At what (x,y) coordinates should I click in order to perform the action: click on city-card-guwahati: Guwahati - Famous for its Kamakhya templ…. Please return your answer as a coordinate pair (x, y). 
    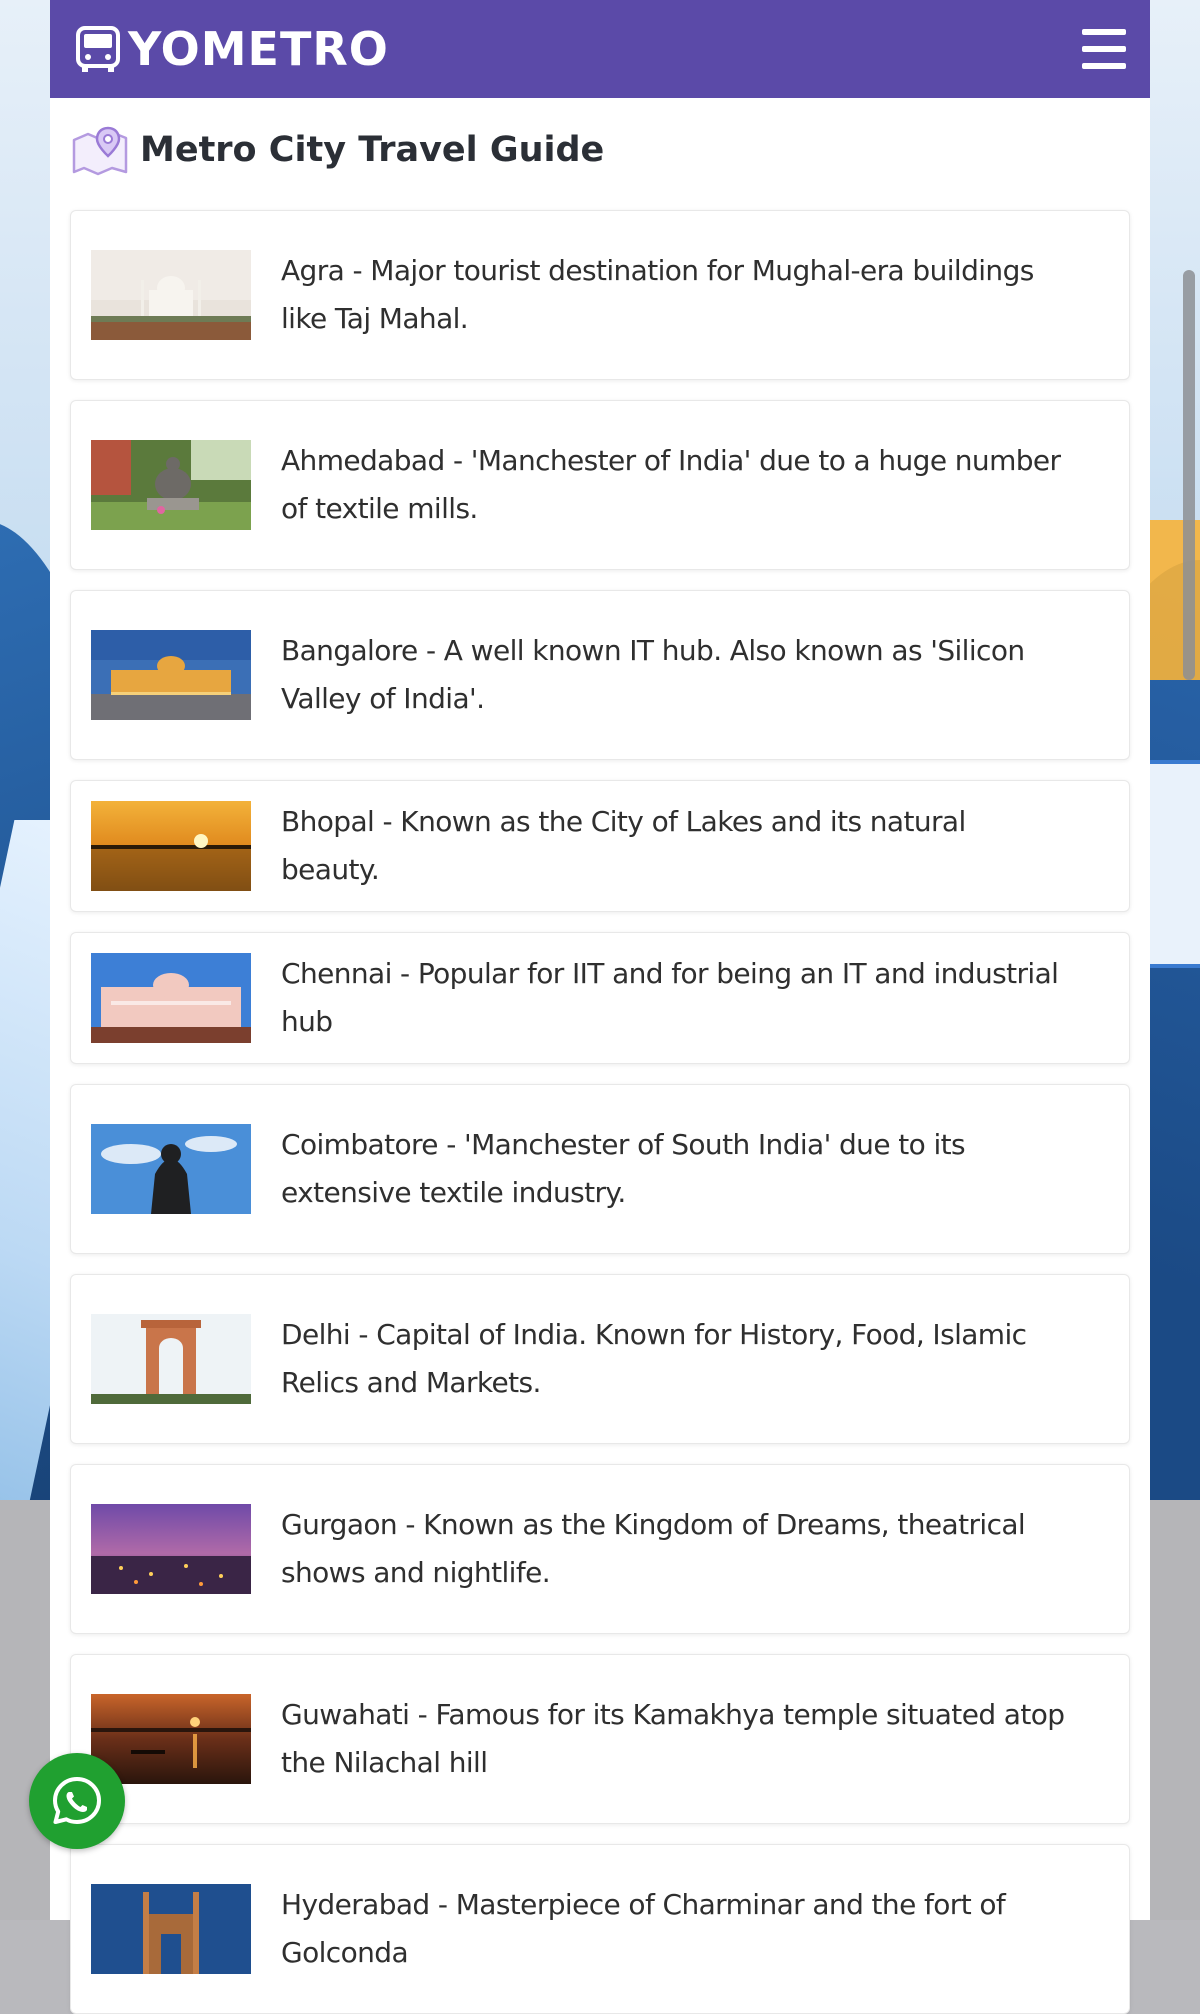
    Looking at the image, I should click on (600, 1739).